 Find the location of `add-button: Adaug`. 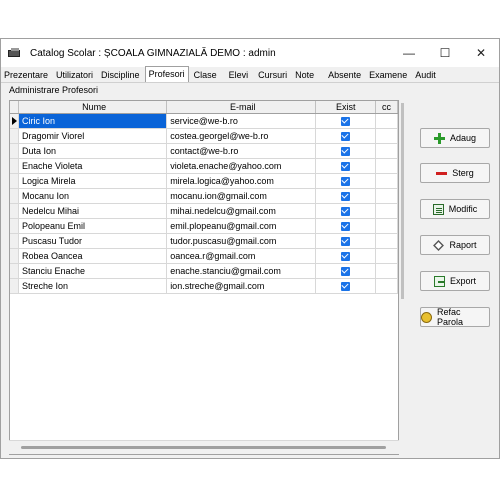

add-button: Adaug is located at coordinates (455, 138).